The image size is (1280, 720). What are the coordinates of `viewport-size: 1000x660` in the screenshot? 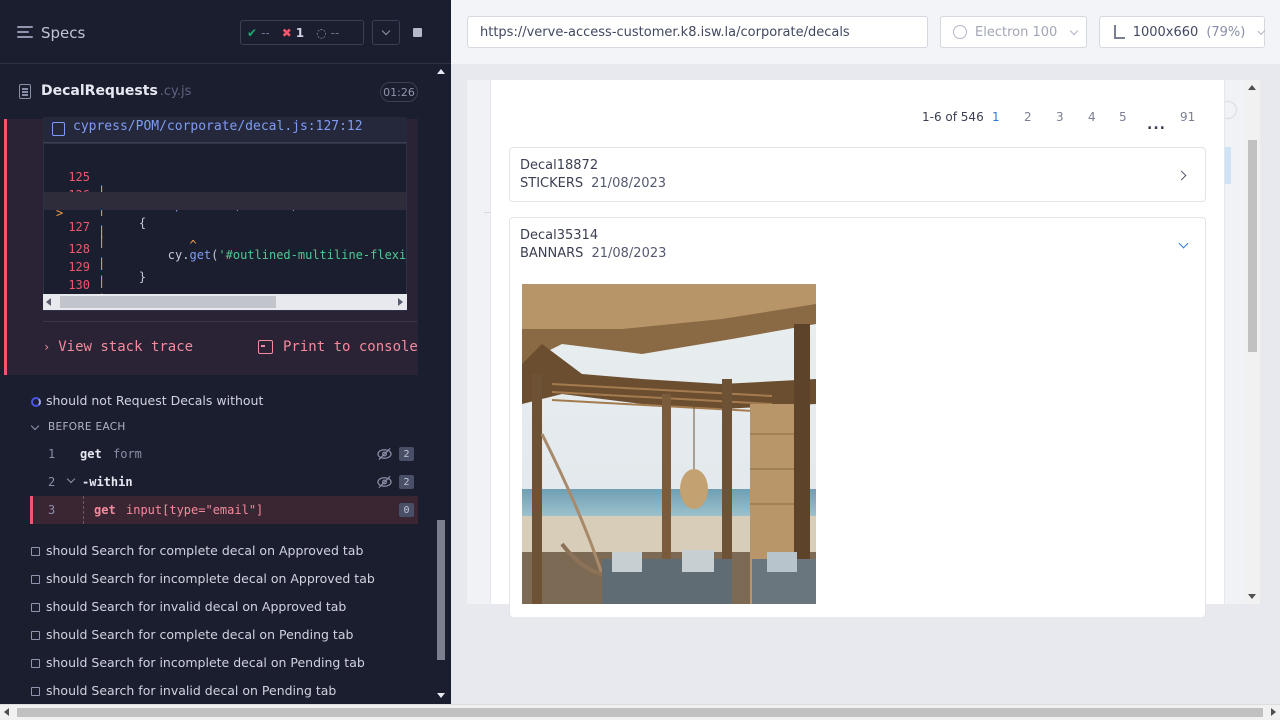 It's located at (1165, 32).